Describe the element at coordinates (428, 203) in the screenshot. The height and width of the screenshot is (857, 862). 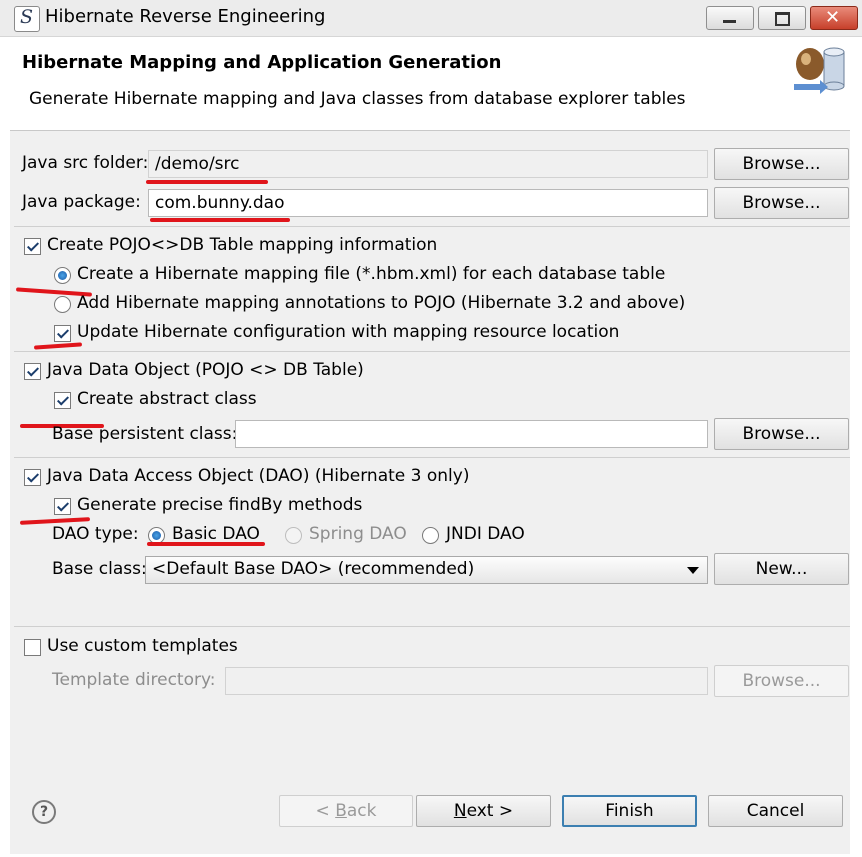
I see `package-field: com.bunny.dao` at that location.